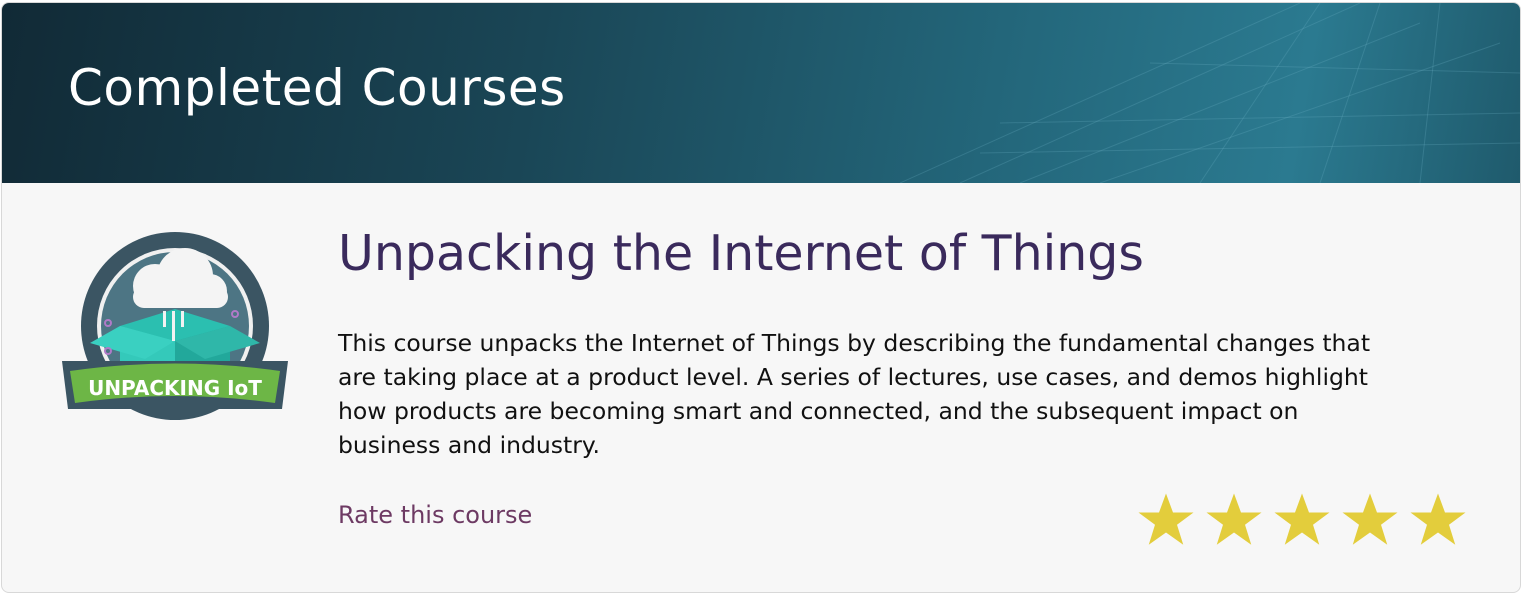 This screenshot has width=1522, height=594. What do you see at coordinates (435, 515) in the screenshot?
I see `rate-course-link: Rate this course` at bounding box center [435, 515].